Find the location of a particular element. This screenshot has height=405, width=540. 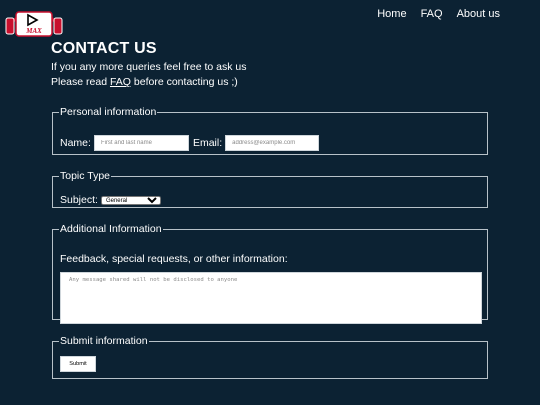

faq-link: FAQ is located at coordinates (120, 82).